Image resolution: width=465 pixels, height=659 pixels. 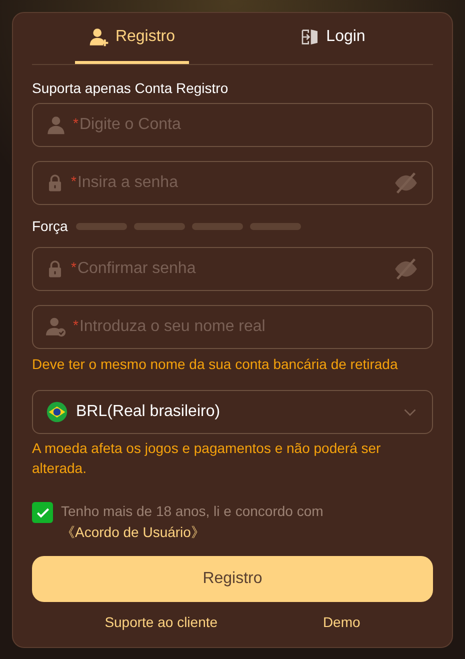 What do you see at coordinates (57, 412) in the screenshot?
I see `flag-icon` at bounding box center [57, 412].